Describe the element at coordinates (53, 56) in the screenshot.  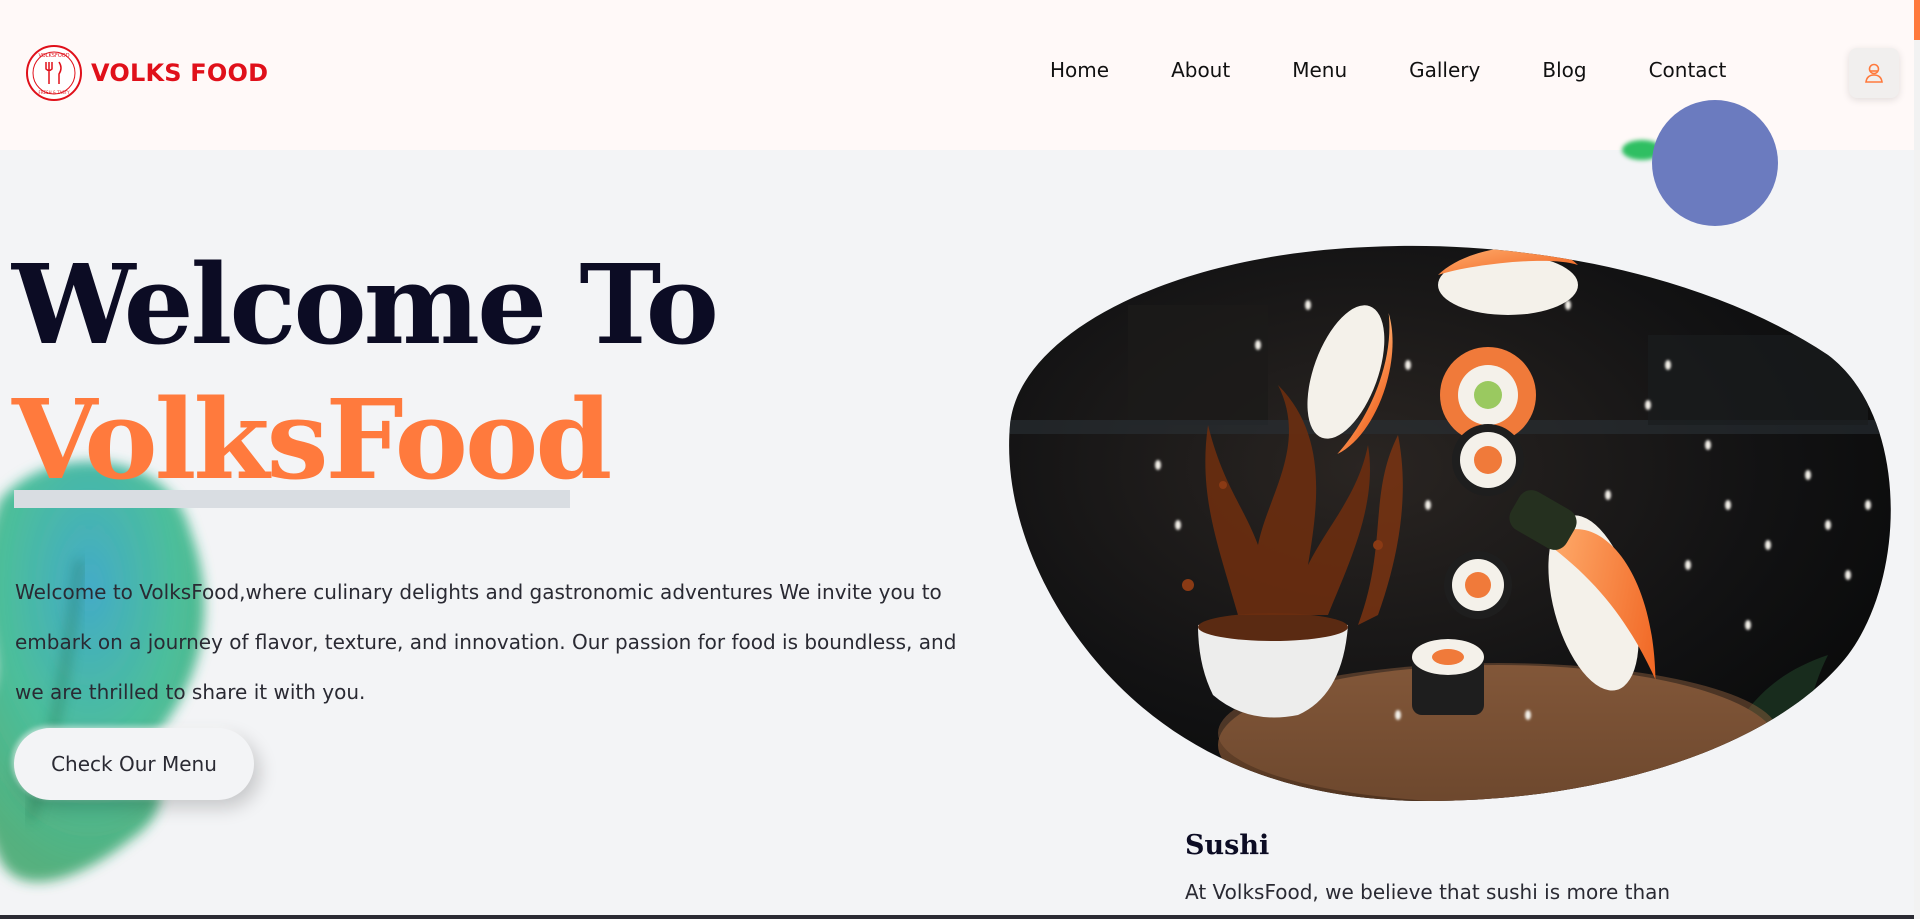
I see `logo-text-top: VOLKSFOOD` at that location.